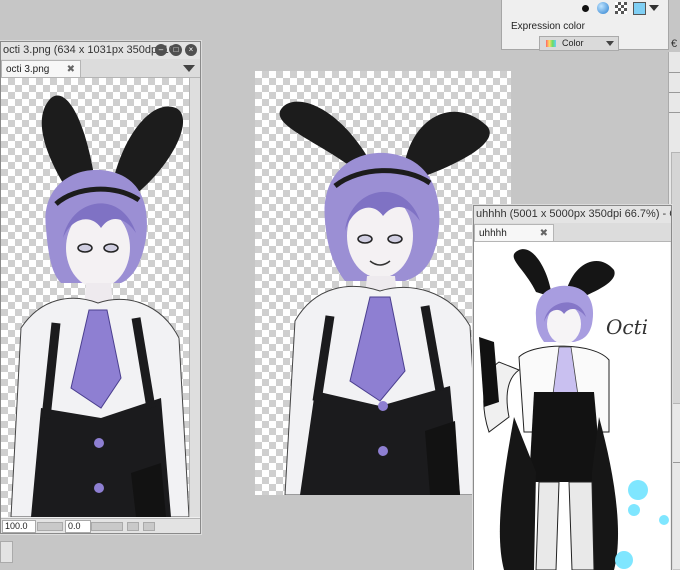 The width and height of the screenshot is (680, 570). Describe the element at coordinates (573, 43) in the screenshot. I see `dropdown-label: Color` at that location.